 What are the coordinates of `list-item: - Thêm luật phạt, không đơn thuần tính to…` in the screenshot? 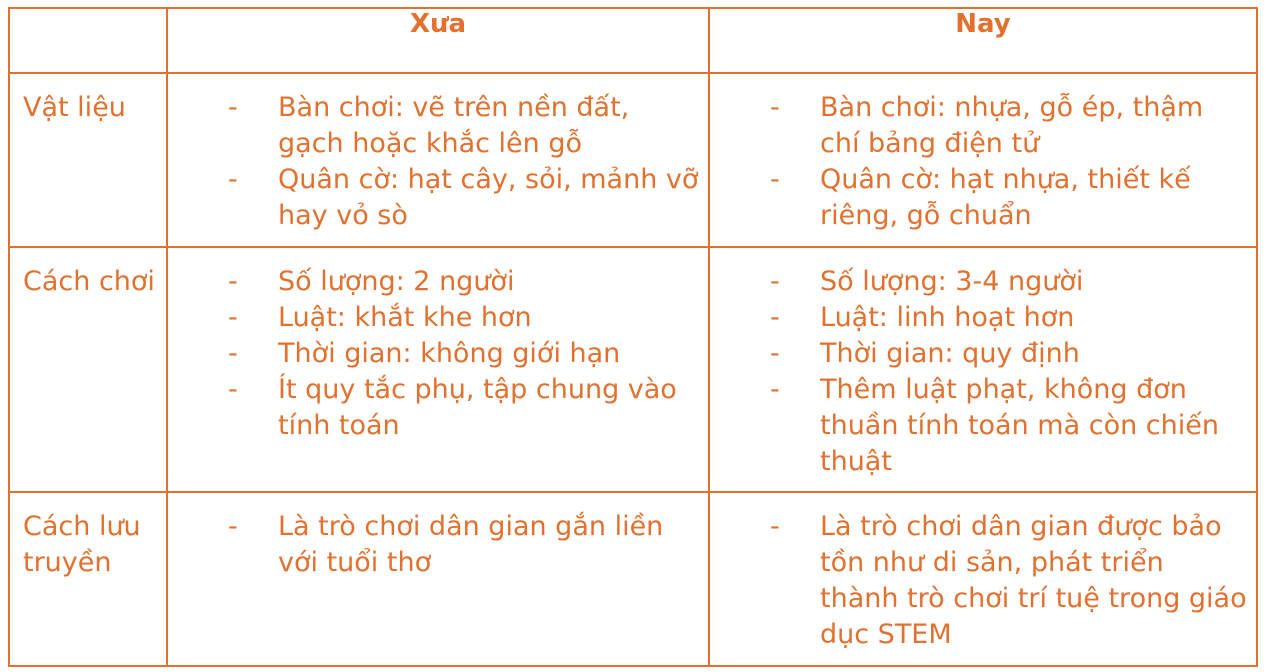 It's located at (979, 426).